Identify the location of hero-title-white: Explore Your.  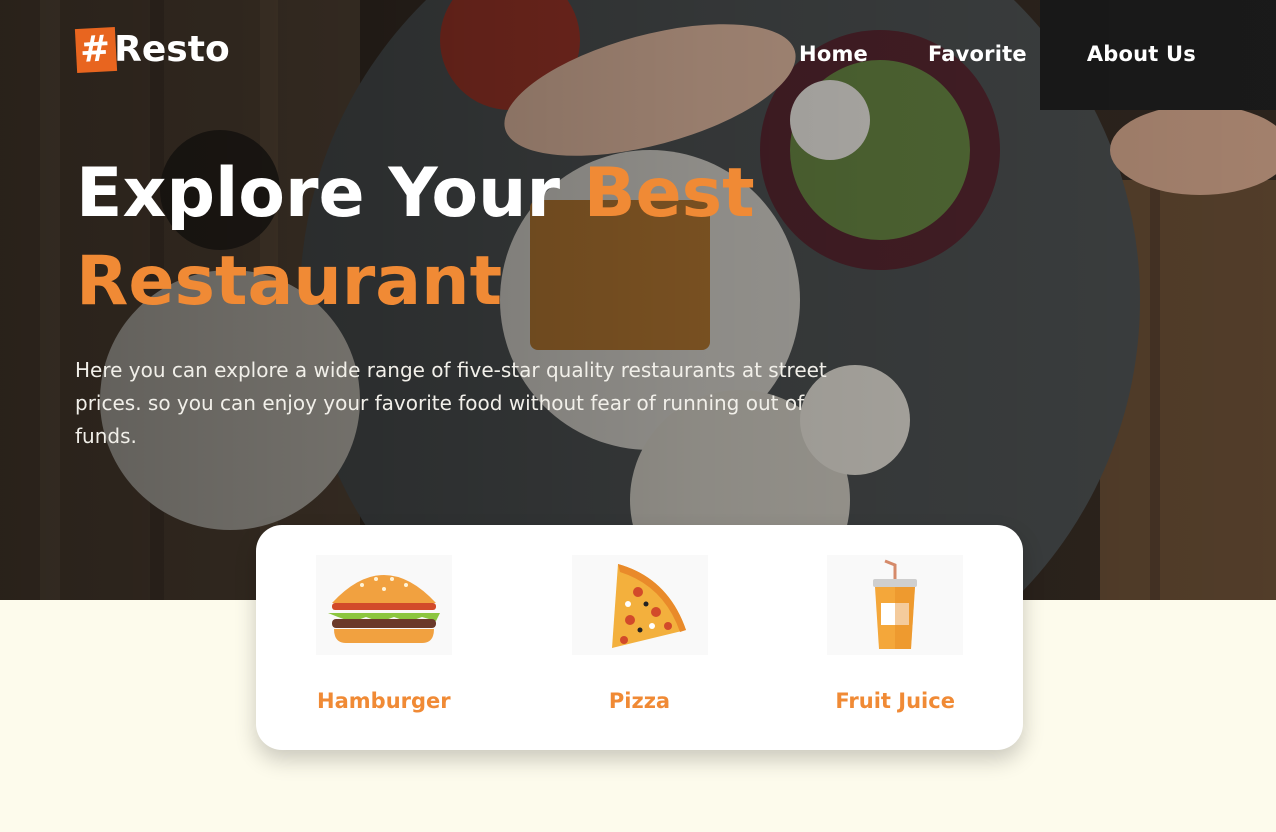
(318, 193).